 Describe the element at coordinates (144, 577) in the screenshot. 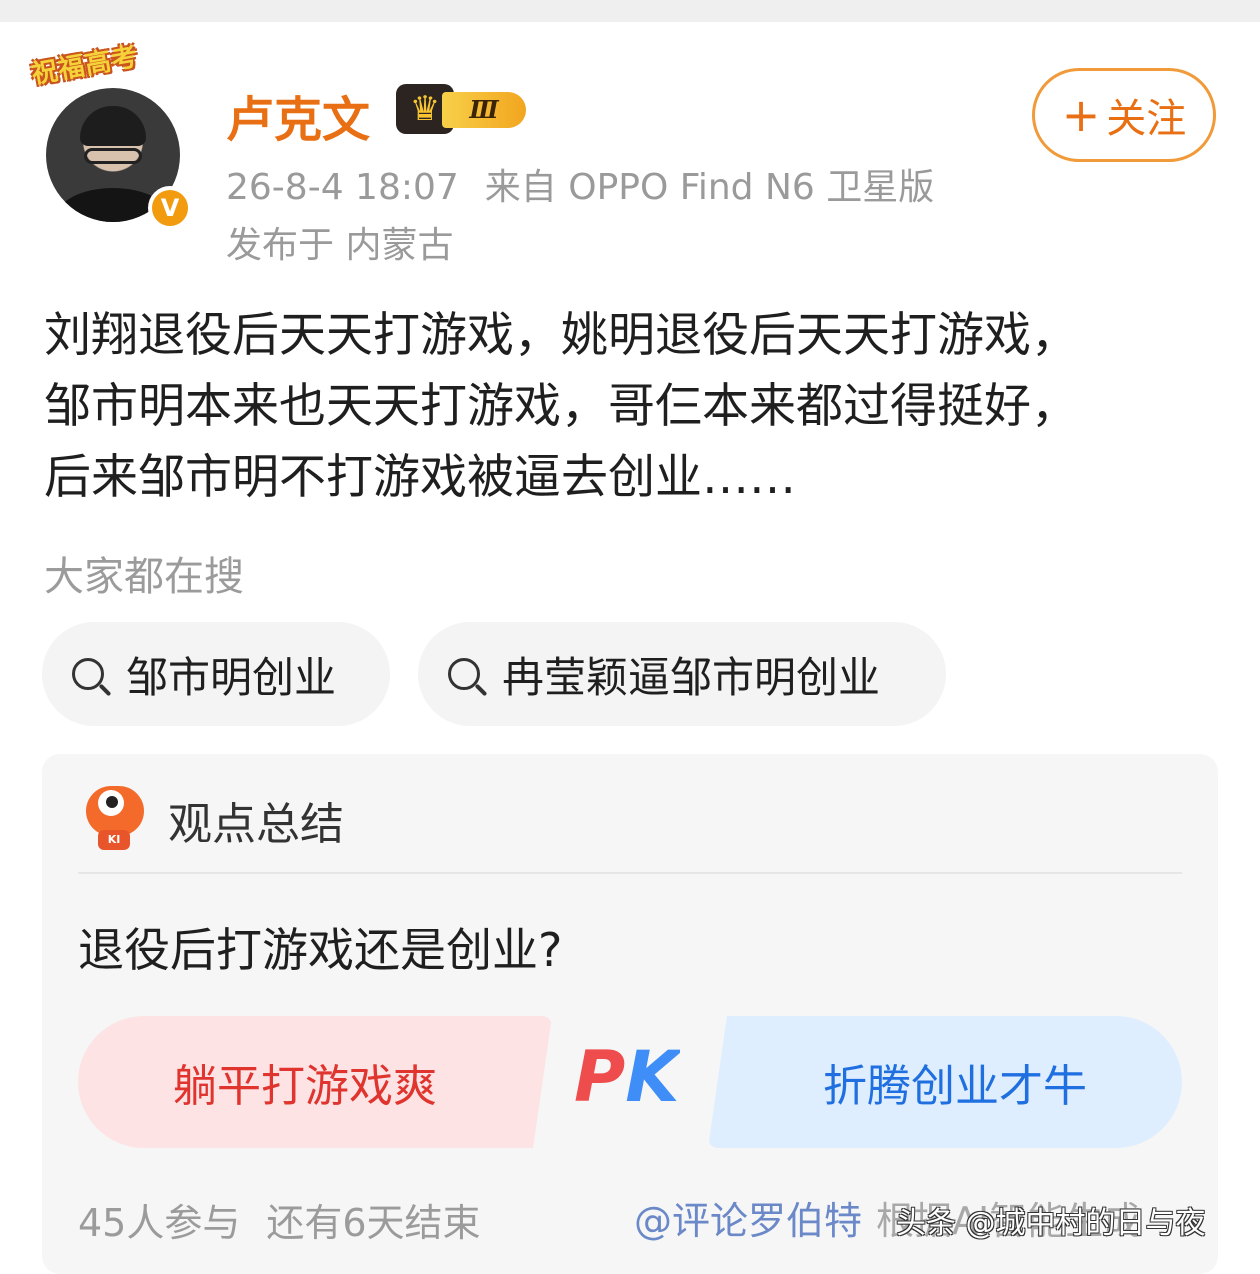

I see `trending-search-title: 大家都在搜` at that location.